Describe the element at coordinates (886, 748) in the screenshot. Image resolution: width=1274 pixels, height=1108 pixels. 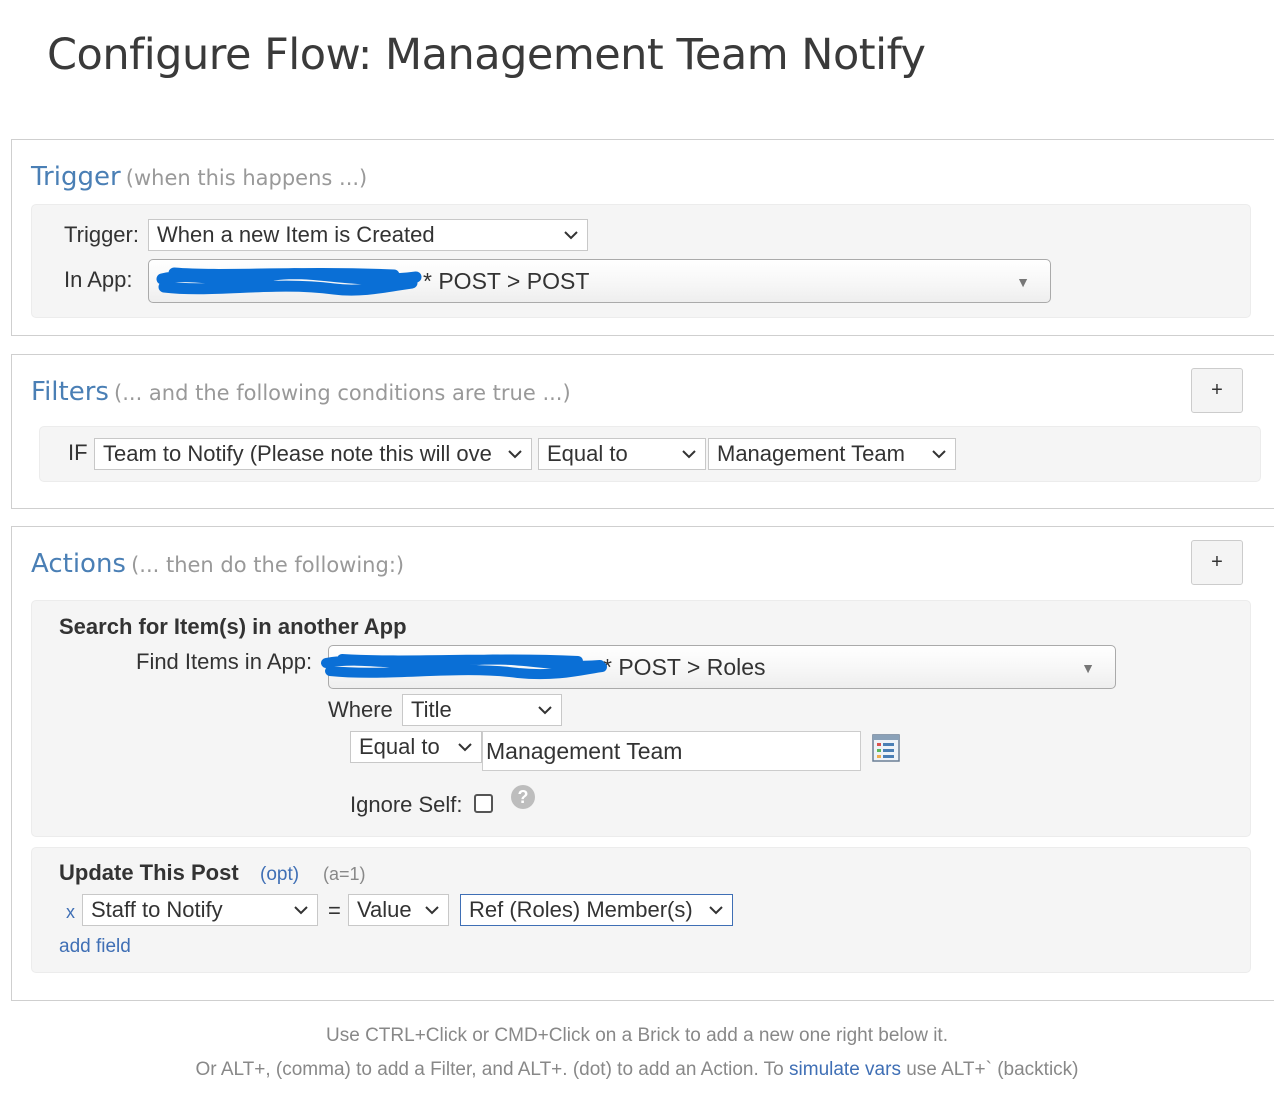
I see `expression-editor-icon` at that location.